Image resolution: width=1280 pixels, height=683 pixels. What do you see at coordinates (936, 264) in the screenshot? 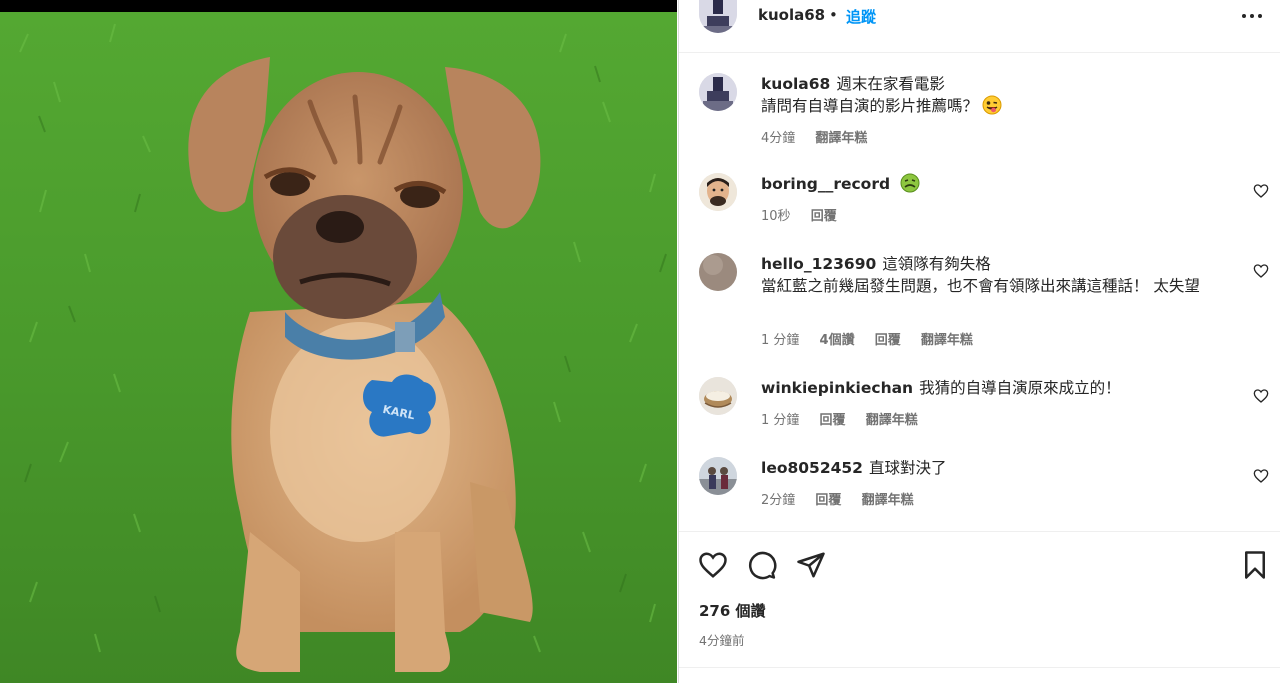
I see `comment-text: 這領隊有夠失格` at bounding box center [936, 264].